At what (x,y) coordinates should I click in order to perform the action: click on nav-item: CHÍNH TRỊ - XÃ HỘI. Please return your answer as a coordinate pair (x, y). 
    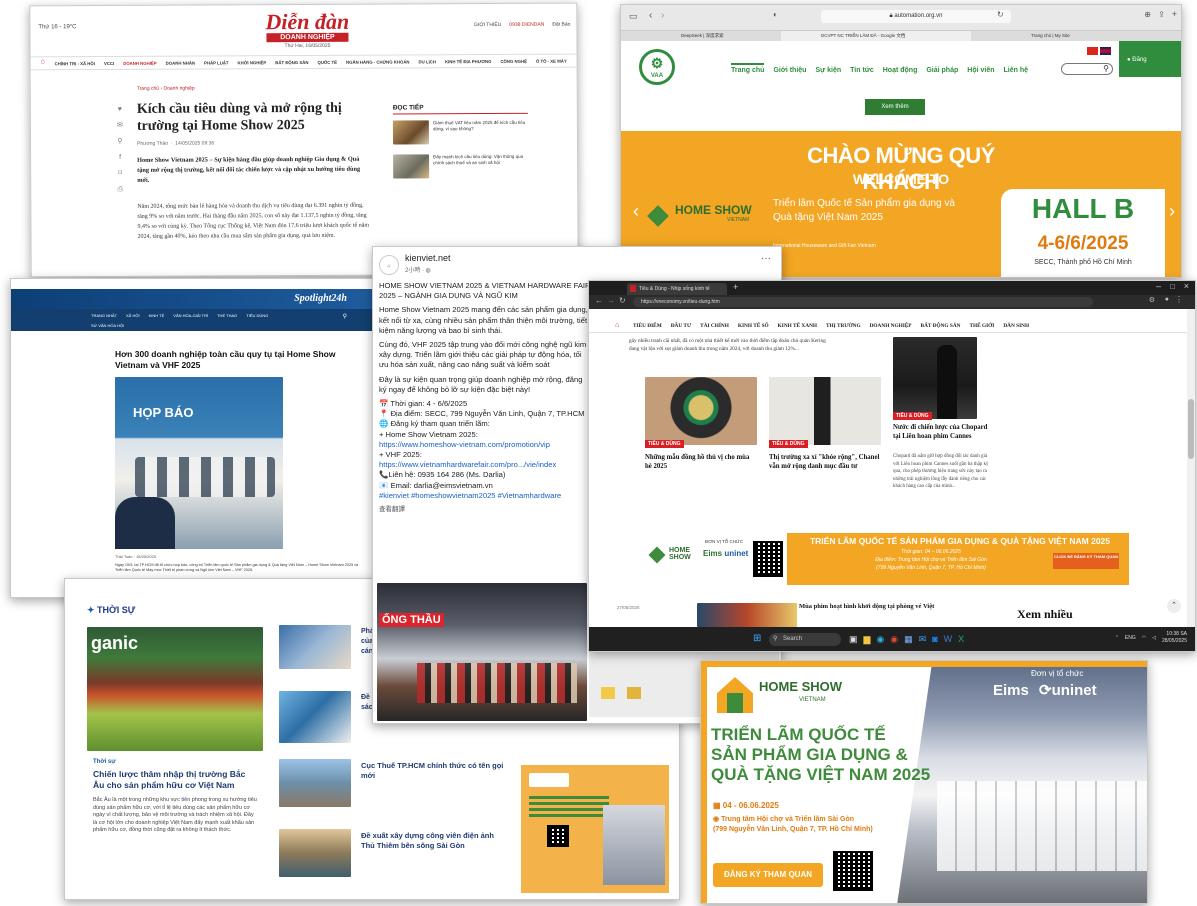
    Looking at the image, I should click on (75, 63).